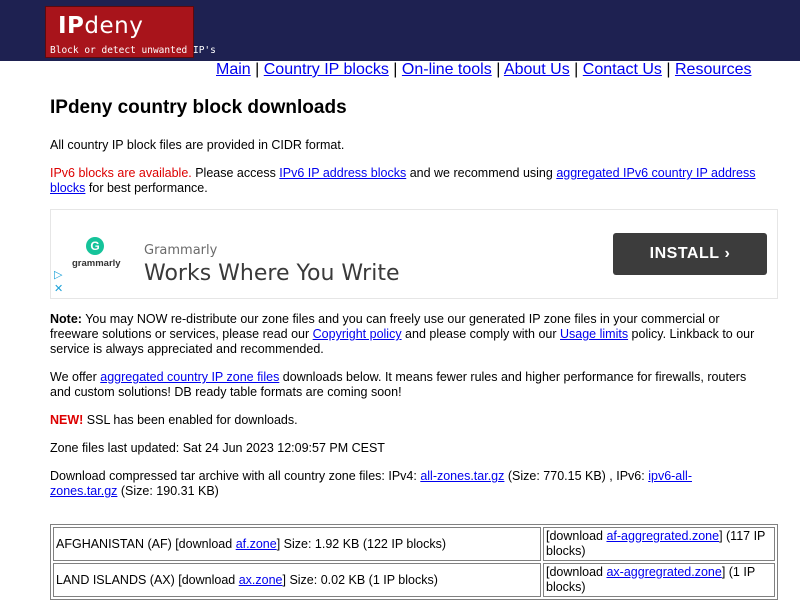 This screenshot has width=800, height=600. I want to click on nav-link-main: Main, so click(233, 69).